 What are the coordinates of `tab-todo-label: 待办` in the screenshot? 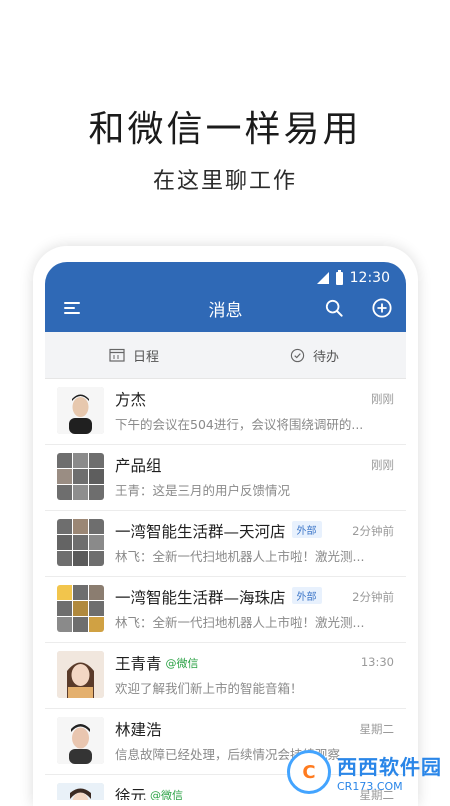 It's located at (326, 357).